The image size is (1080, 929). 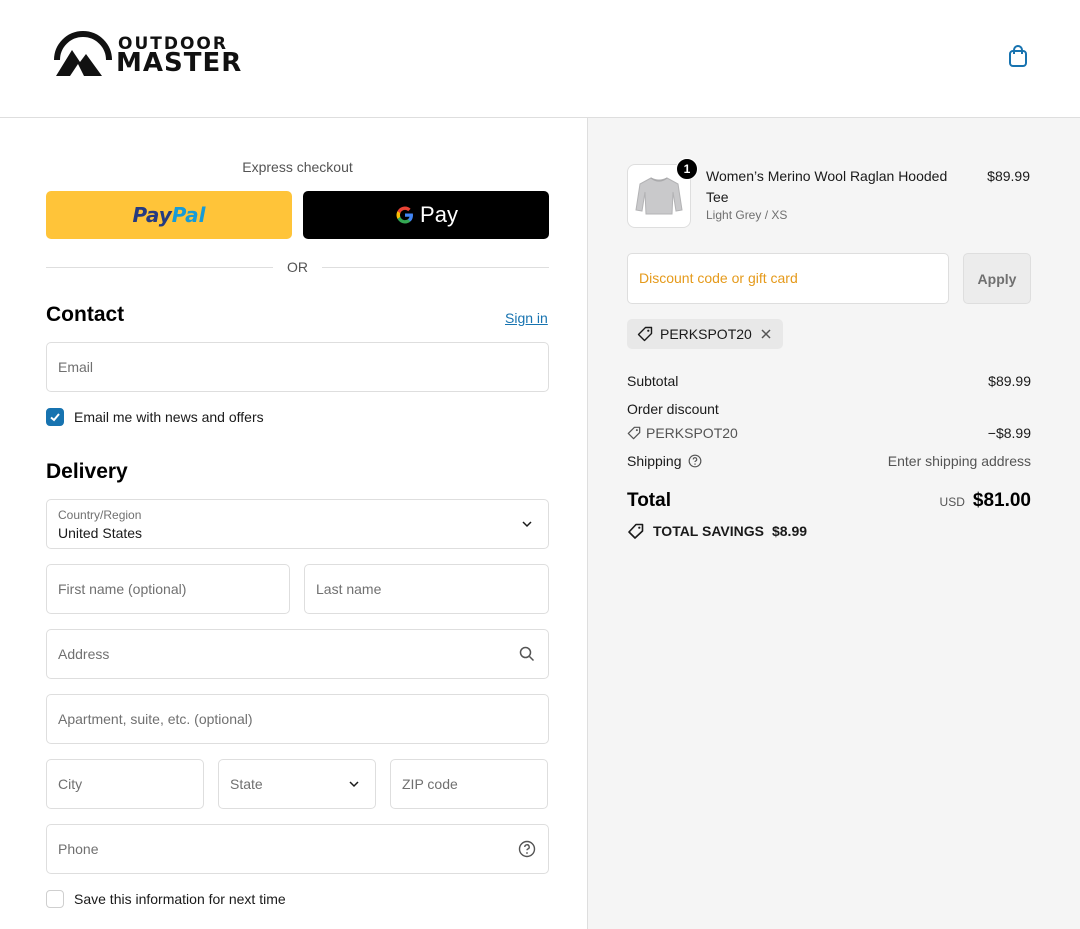 I want to click on remove-discount-button, so click(x=766, y=334).